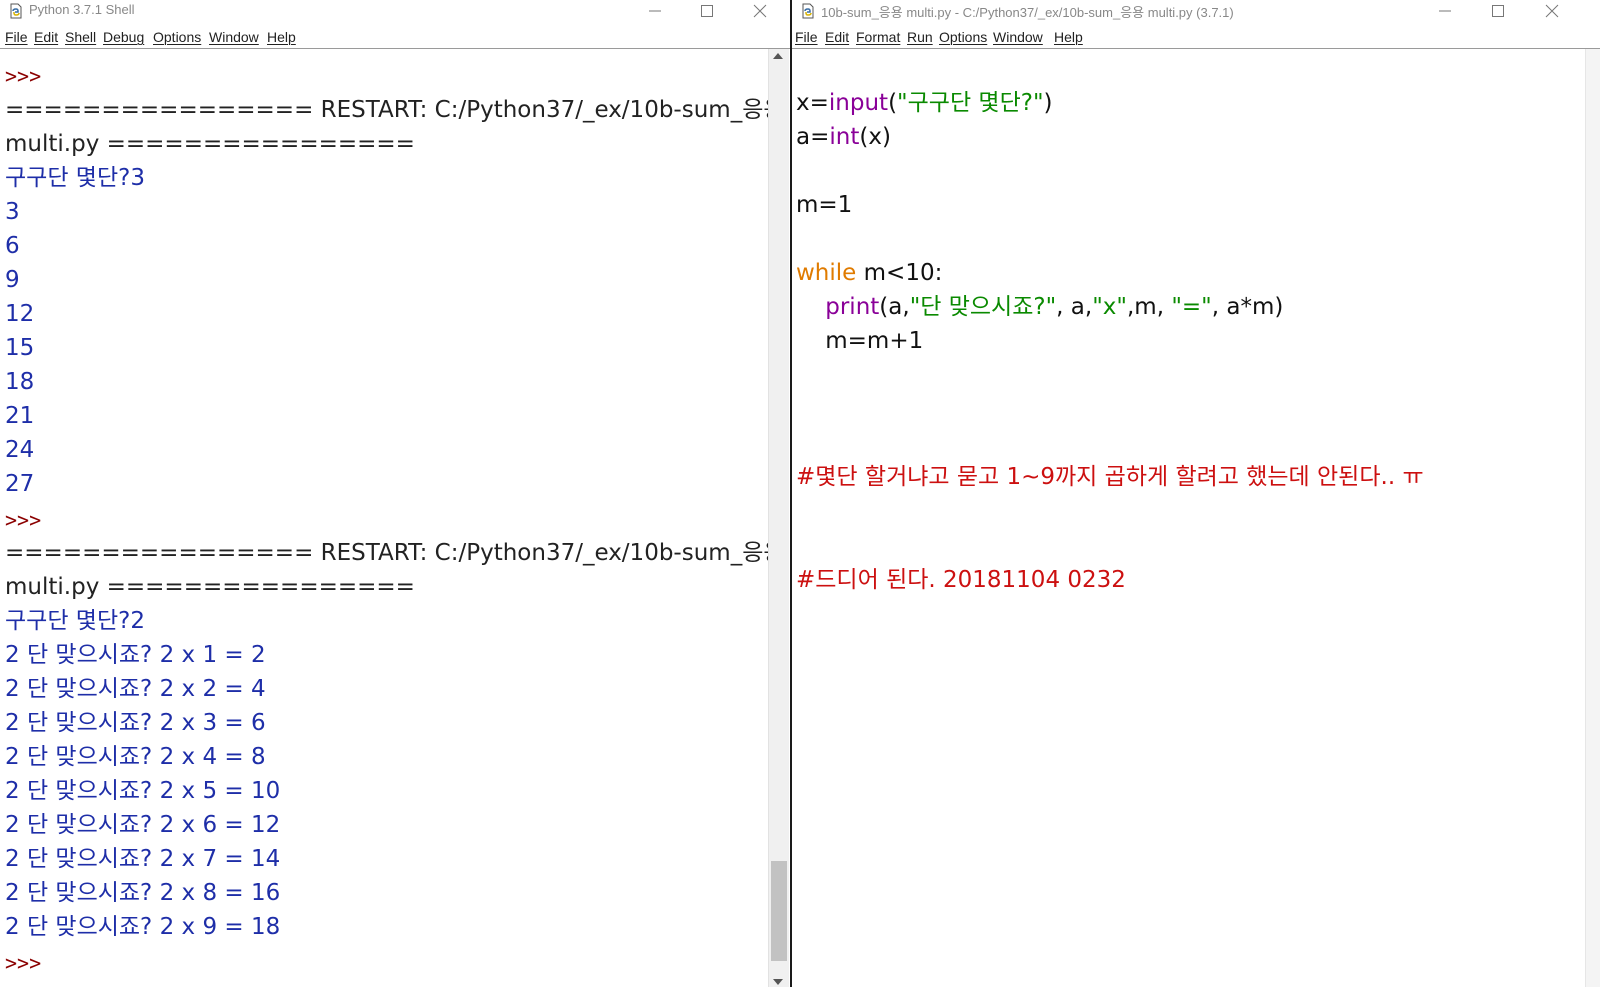 The width and height of the screenshot is (1600, 987). What do you see at coordinates (824, 205) in the screenshot?
I see `code-line: m=1` at bounding box center [824, 205].